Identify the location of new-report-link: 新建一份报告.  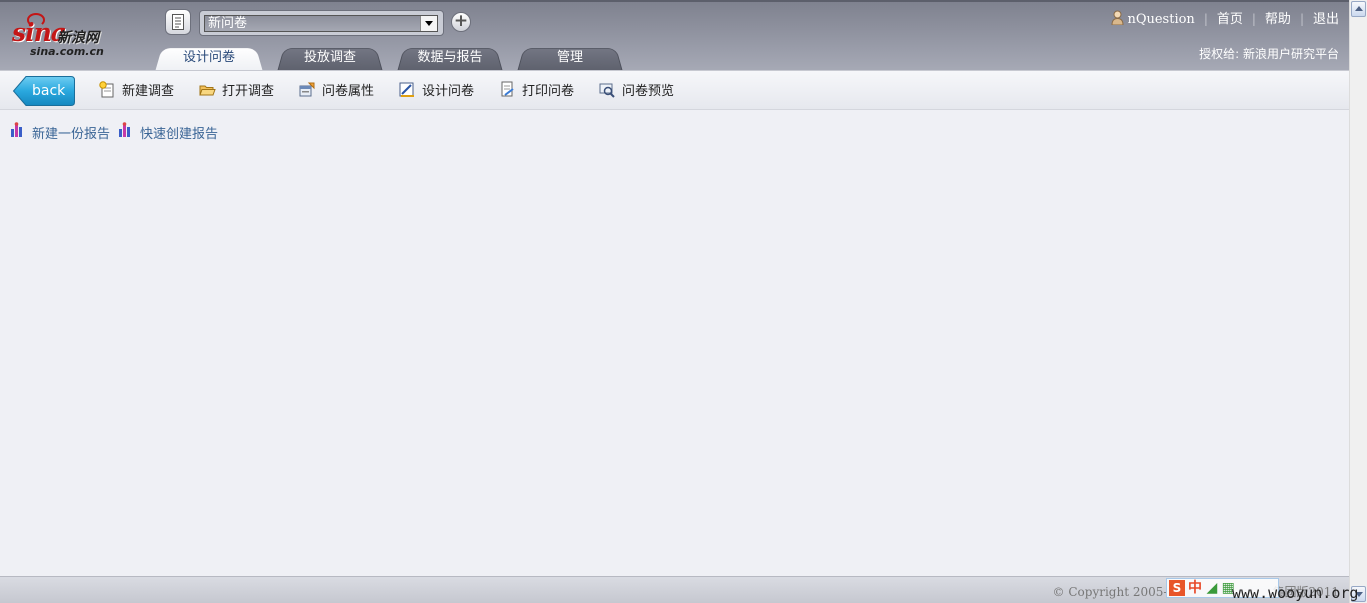
(60, 132).